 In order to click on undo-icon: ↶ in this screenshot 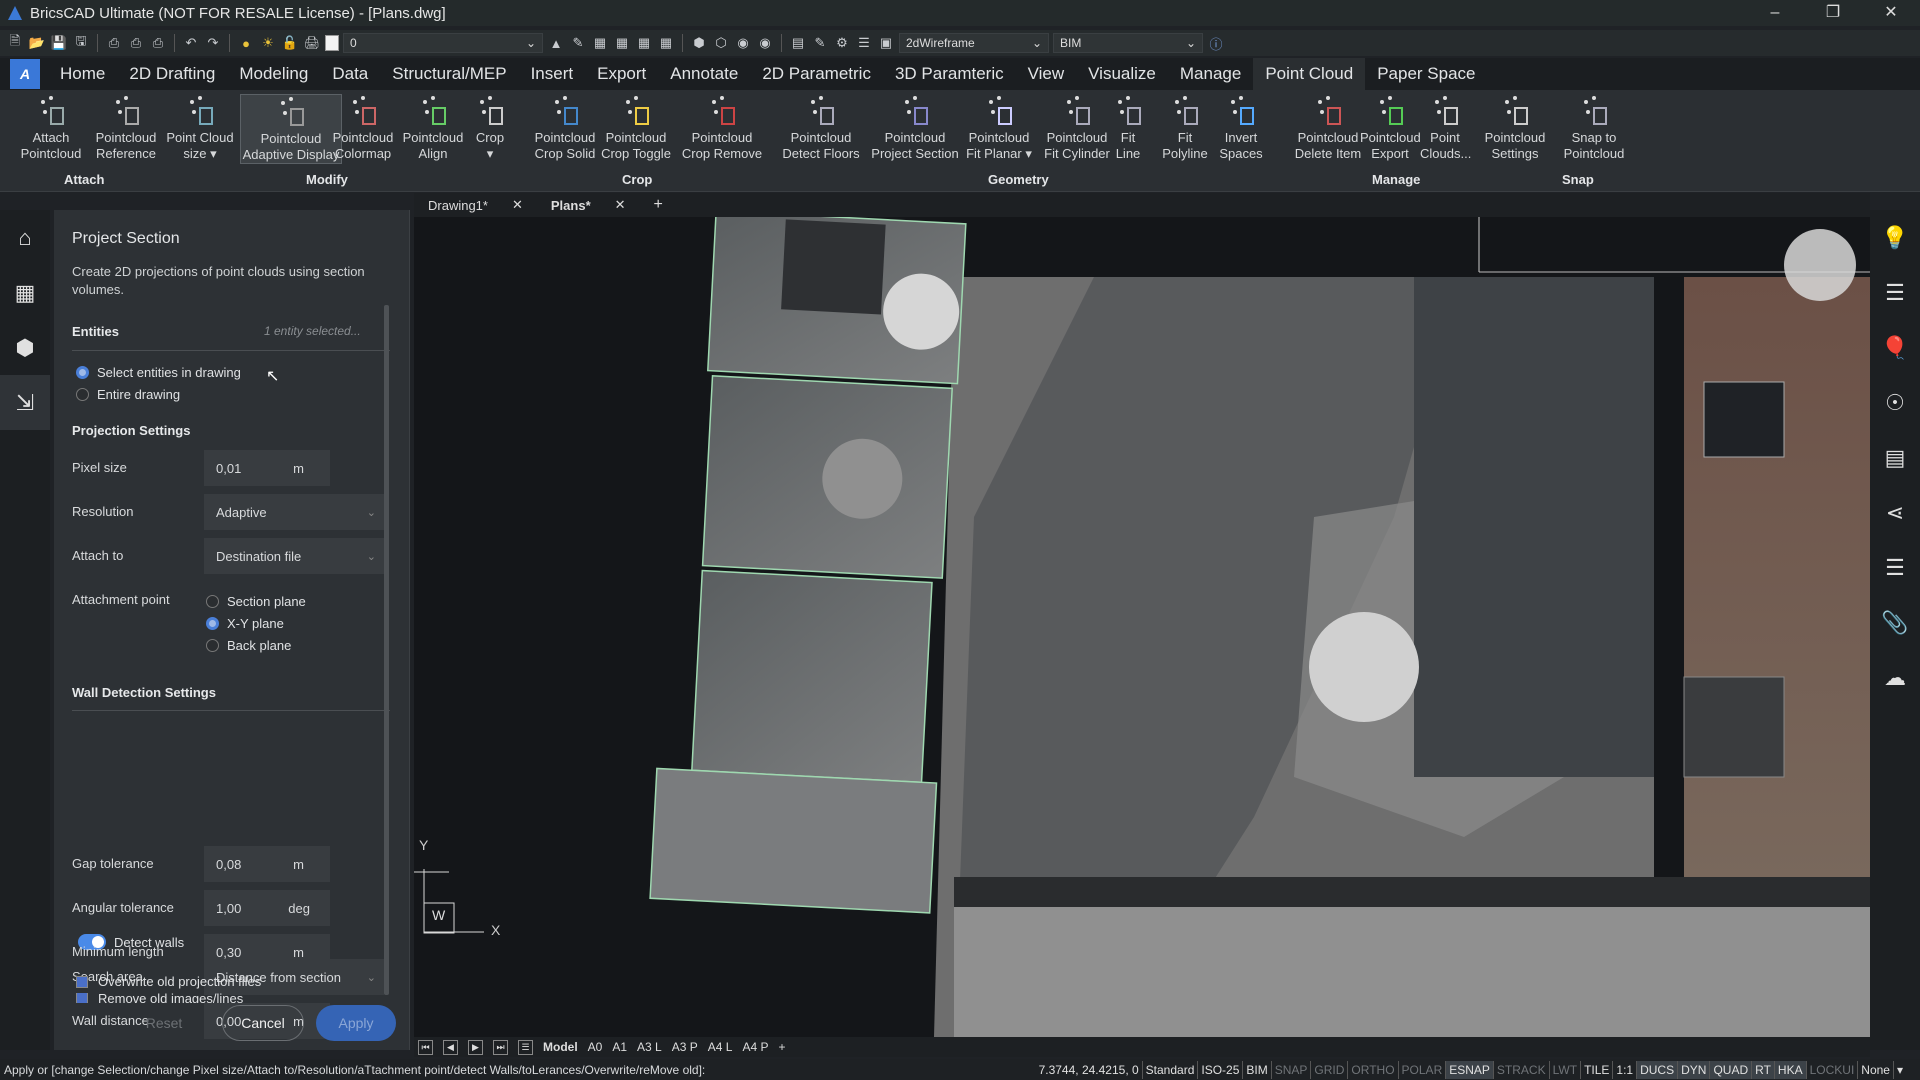, I will do `click(191, 43)`.